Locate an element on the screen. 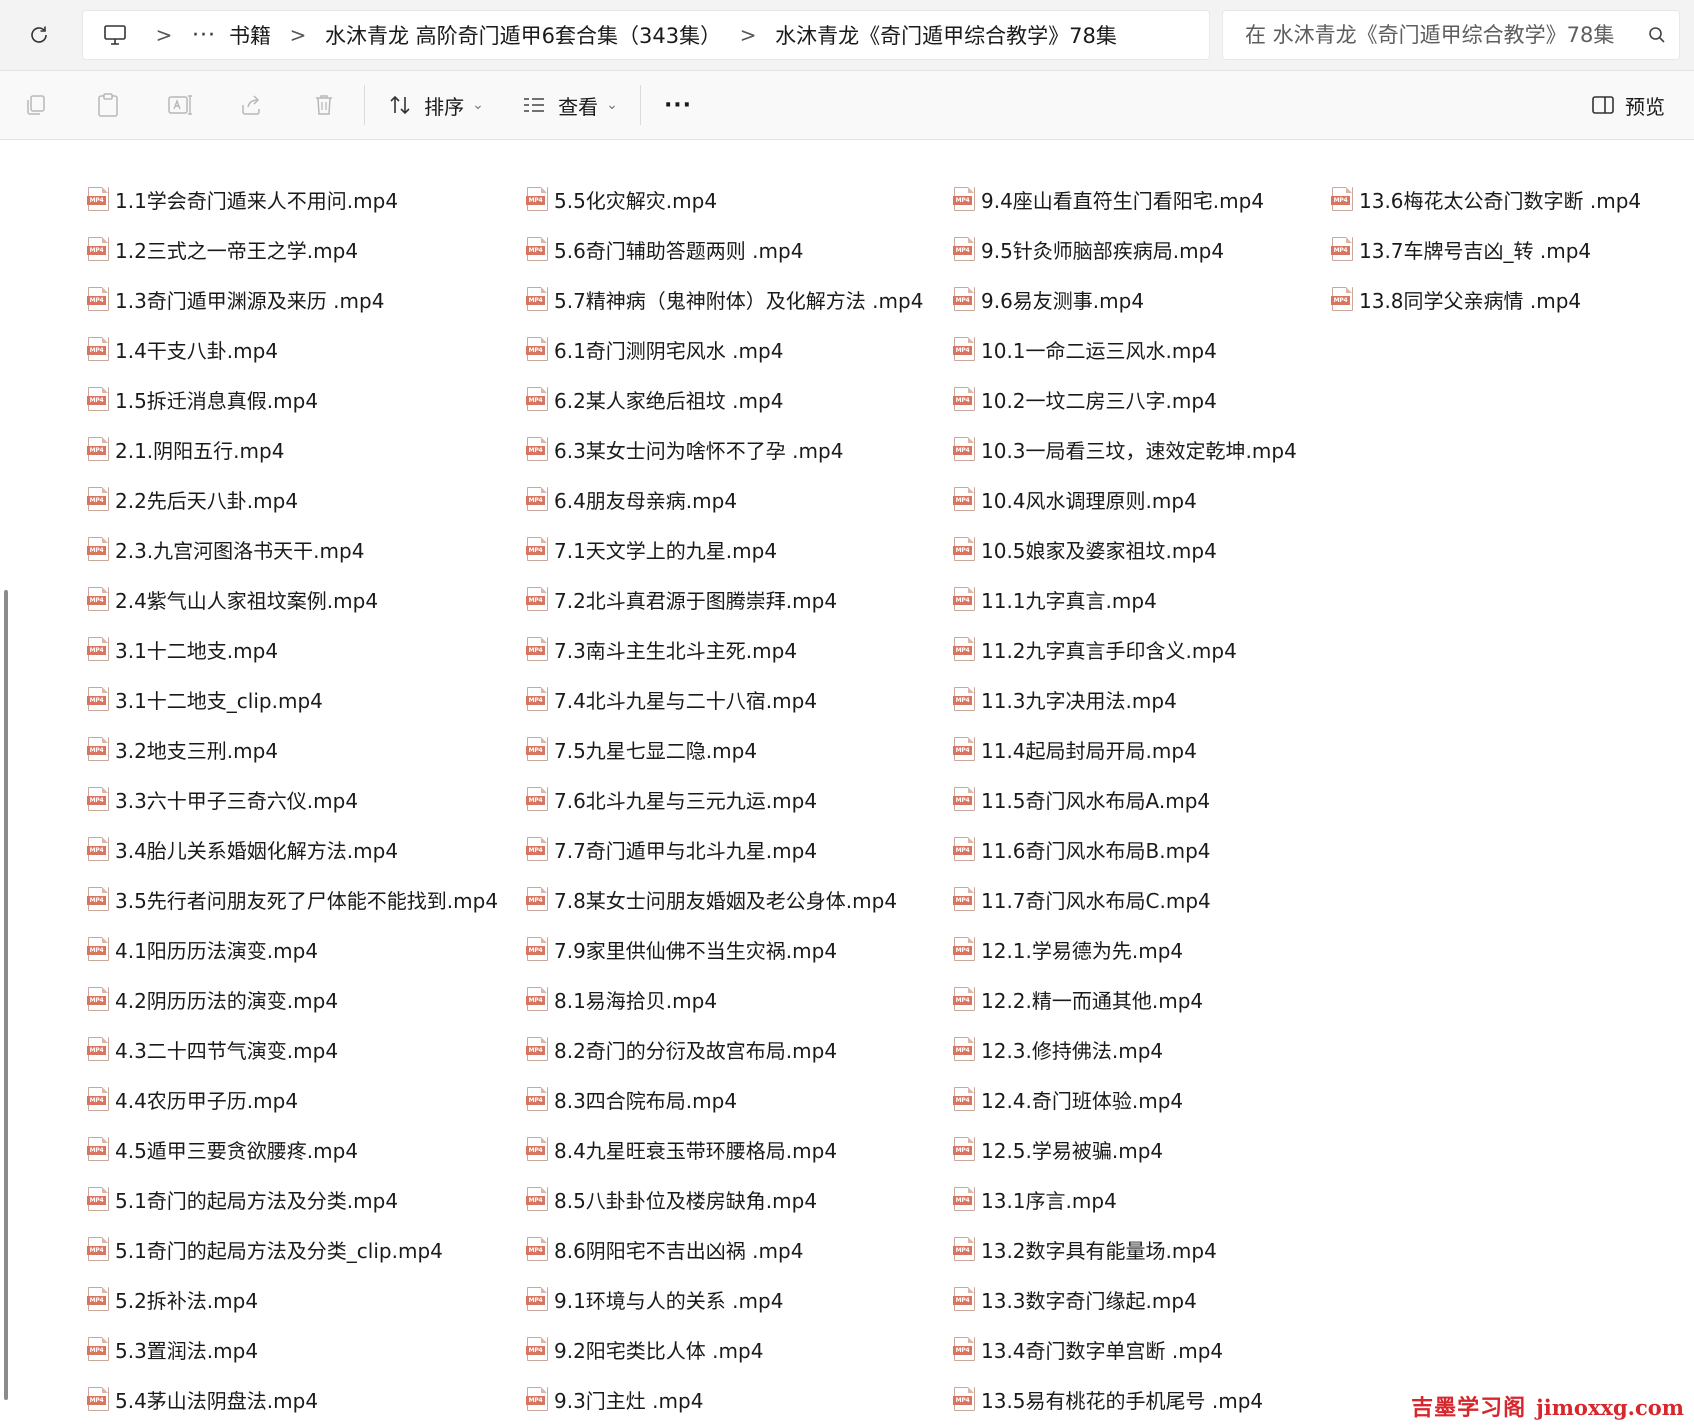 This screenshot has height=1428, width=1694. file-item: MP4 4.4农历甲子历.mp4 is located at coordinates (297, 1099).